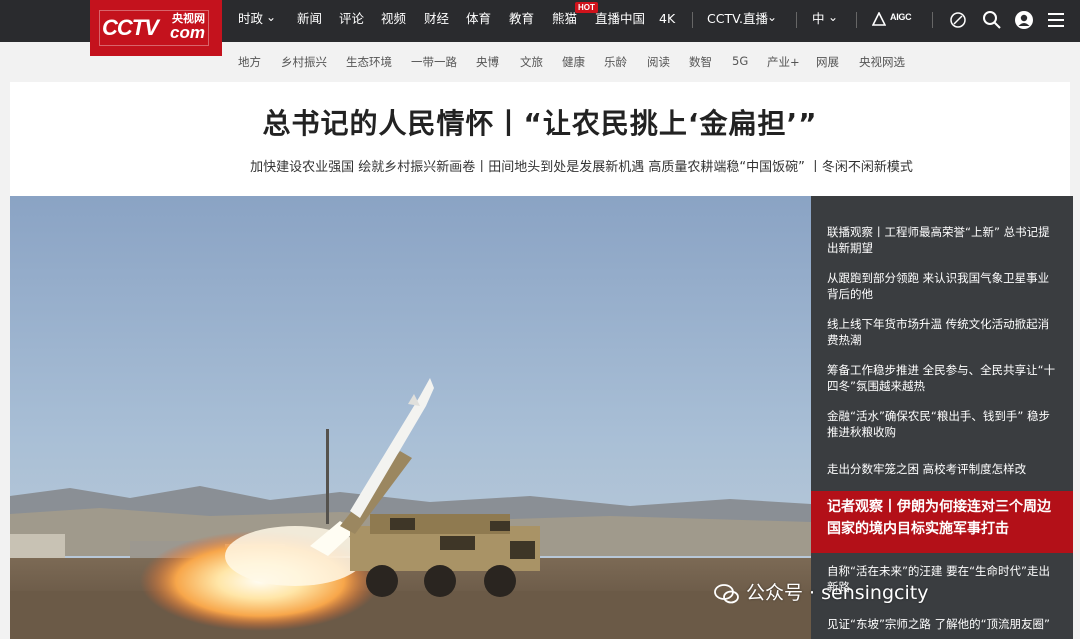  What do you see at coordinates (943, 624) in the screenshot?
I see `side-news-link: 见证“东坡”宗师之路 了解他的“顶流朋友圈”` at bounding box center [943, 624].